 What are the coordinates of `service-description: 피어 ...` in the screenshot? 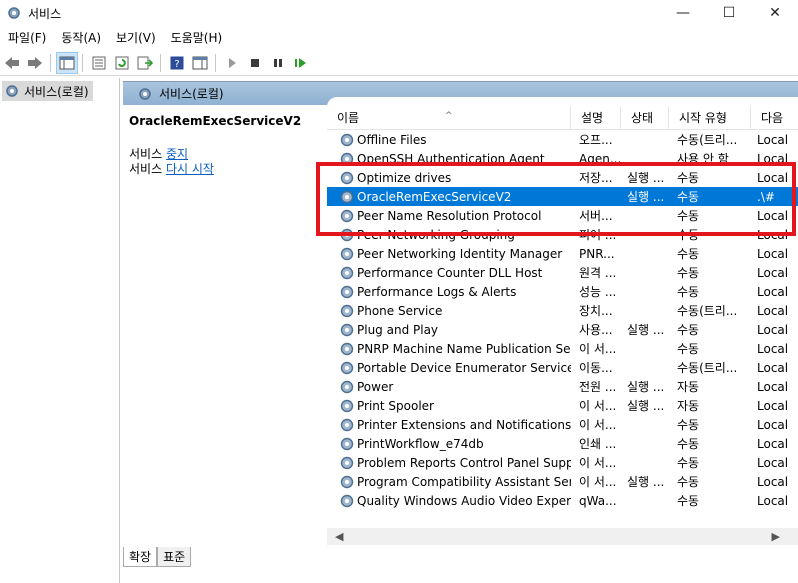 It's located at (598, 235).